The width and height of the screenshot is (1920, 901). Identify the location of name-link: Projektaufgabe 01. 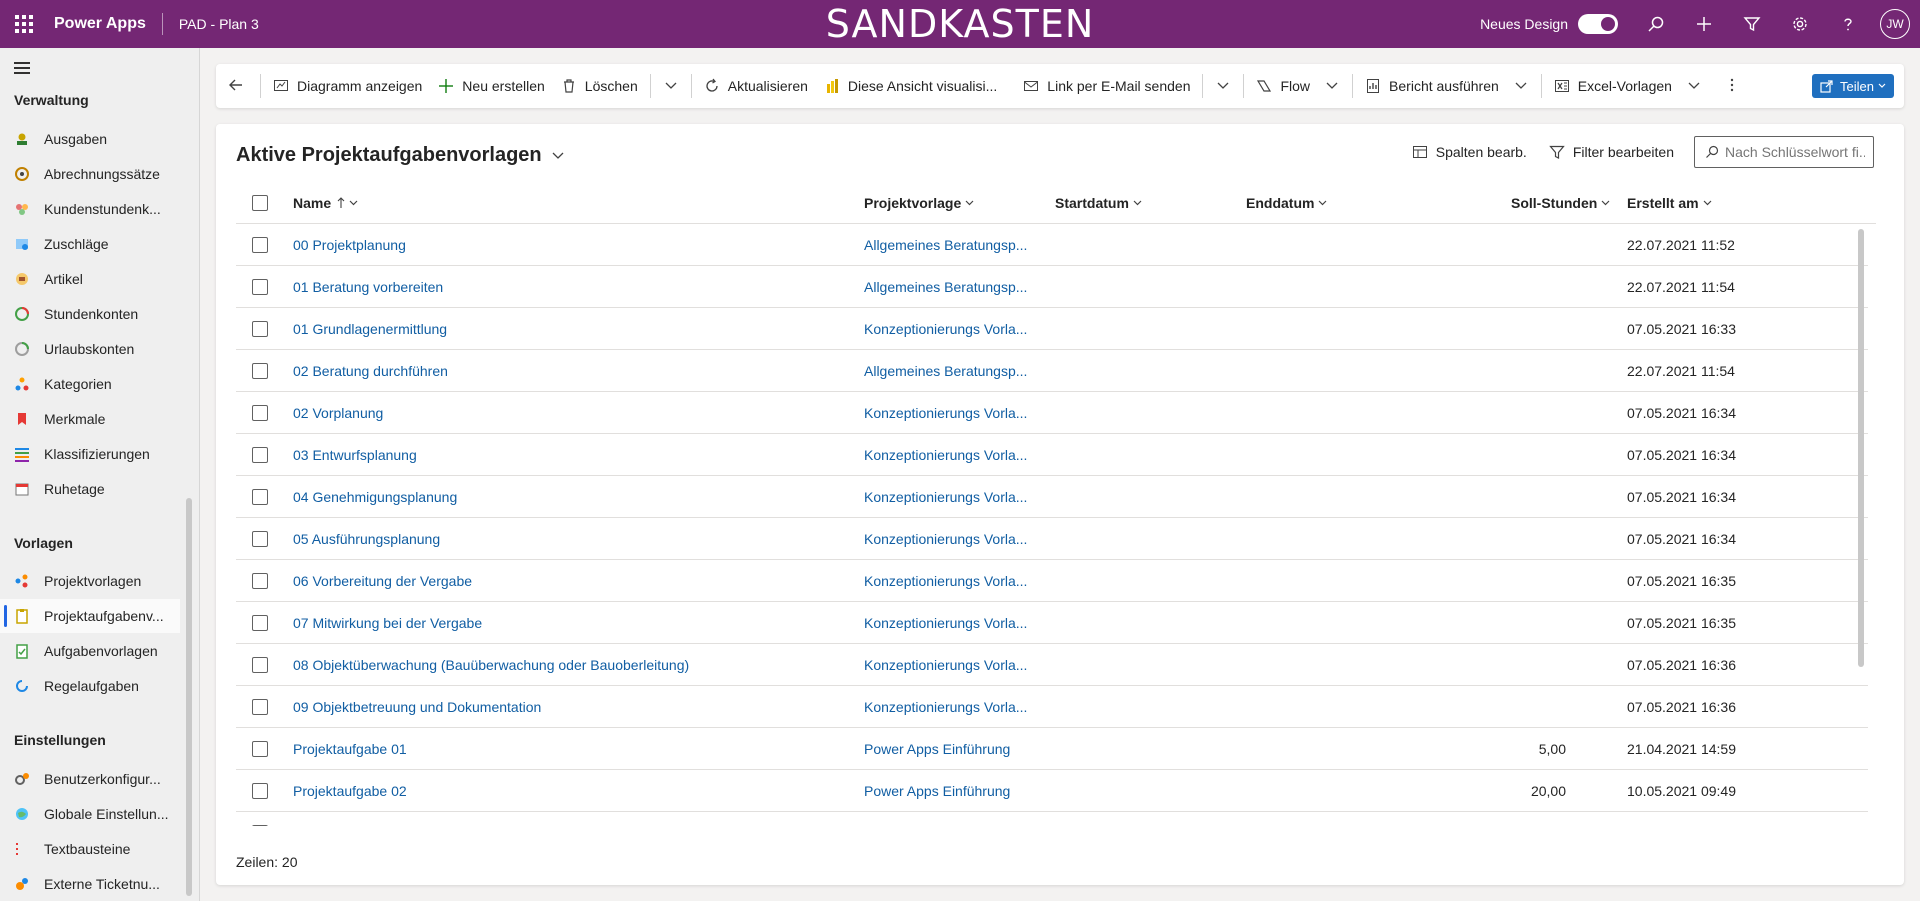
(350, 749).